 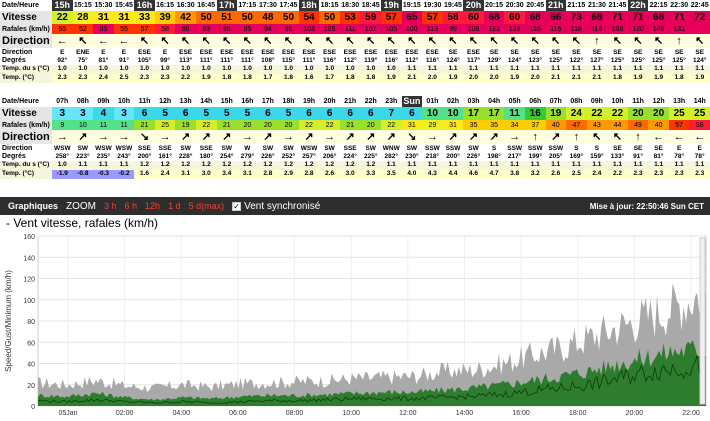 What do you see at coordinates (124, 156) in the screenshot?
I see `direction-degrees: 243°` at bounding box center [124, 156].